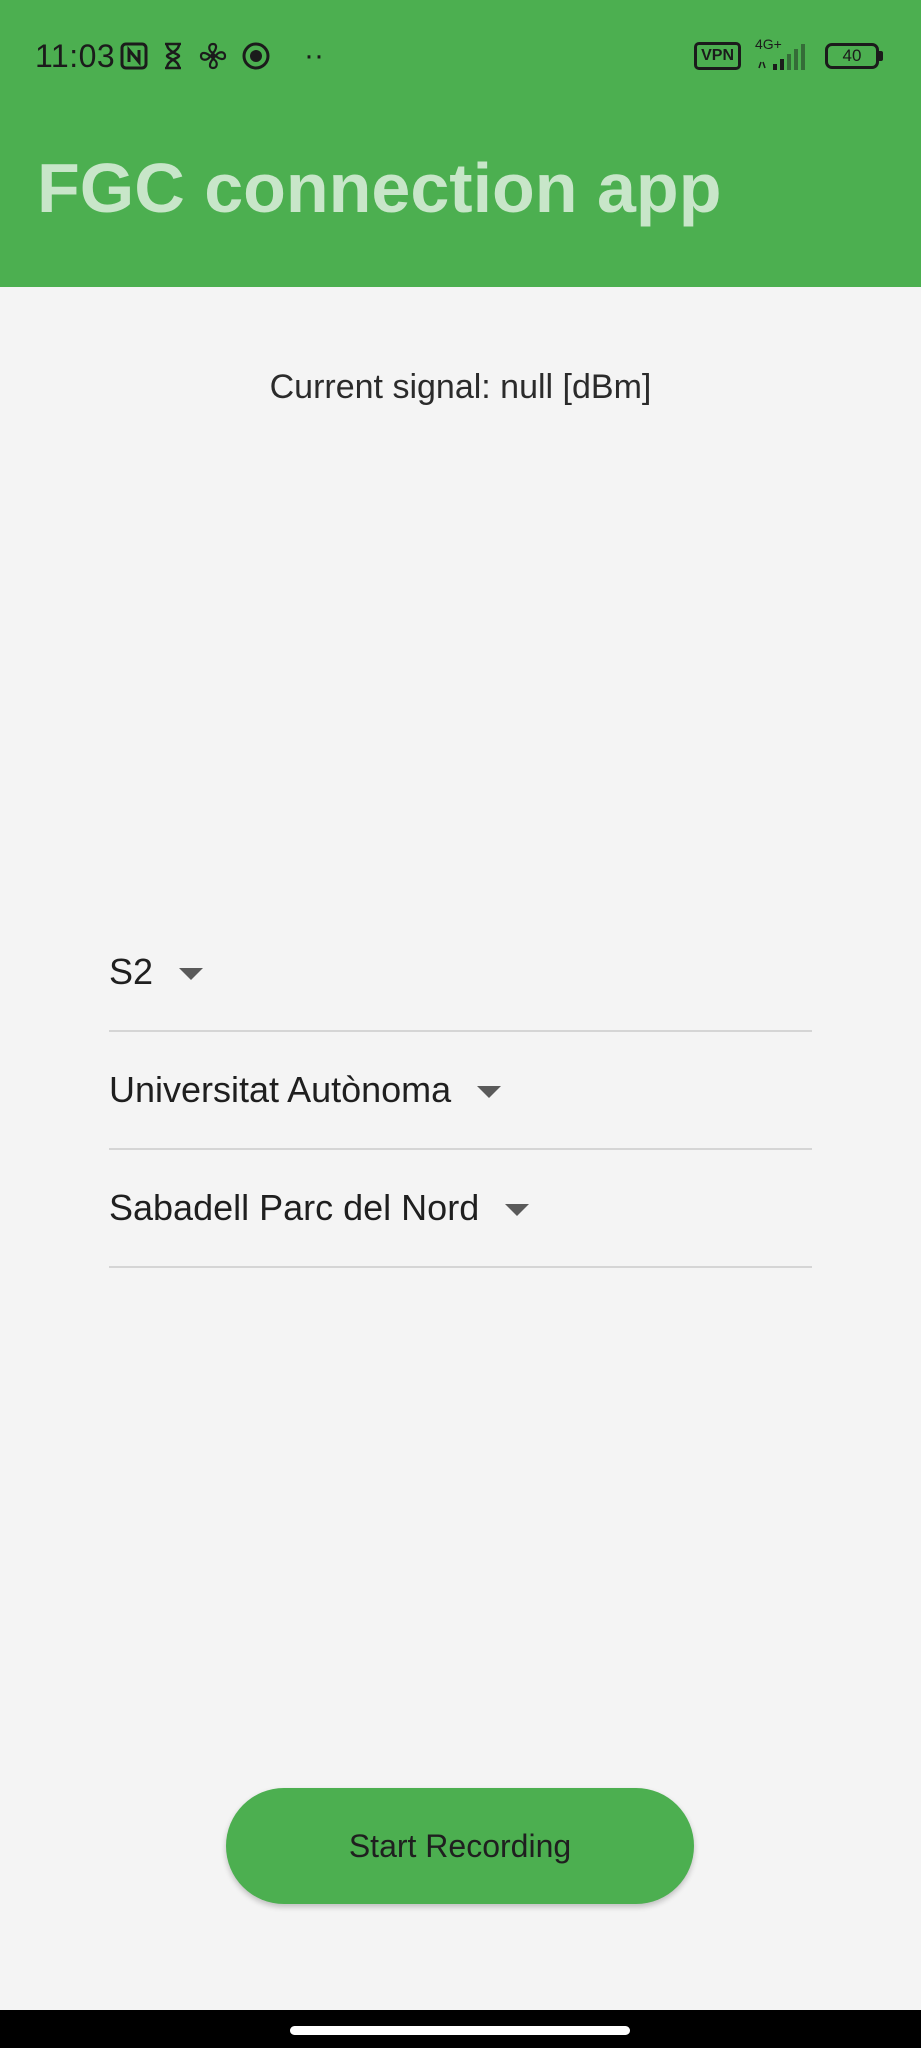 The height and width of the screenshot is (2048, 921). I want to click on battery-level: 40, so click(852, 56).